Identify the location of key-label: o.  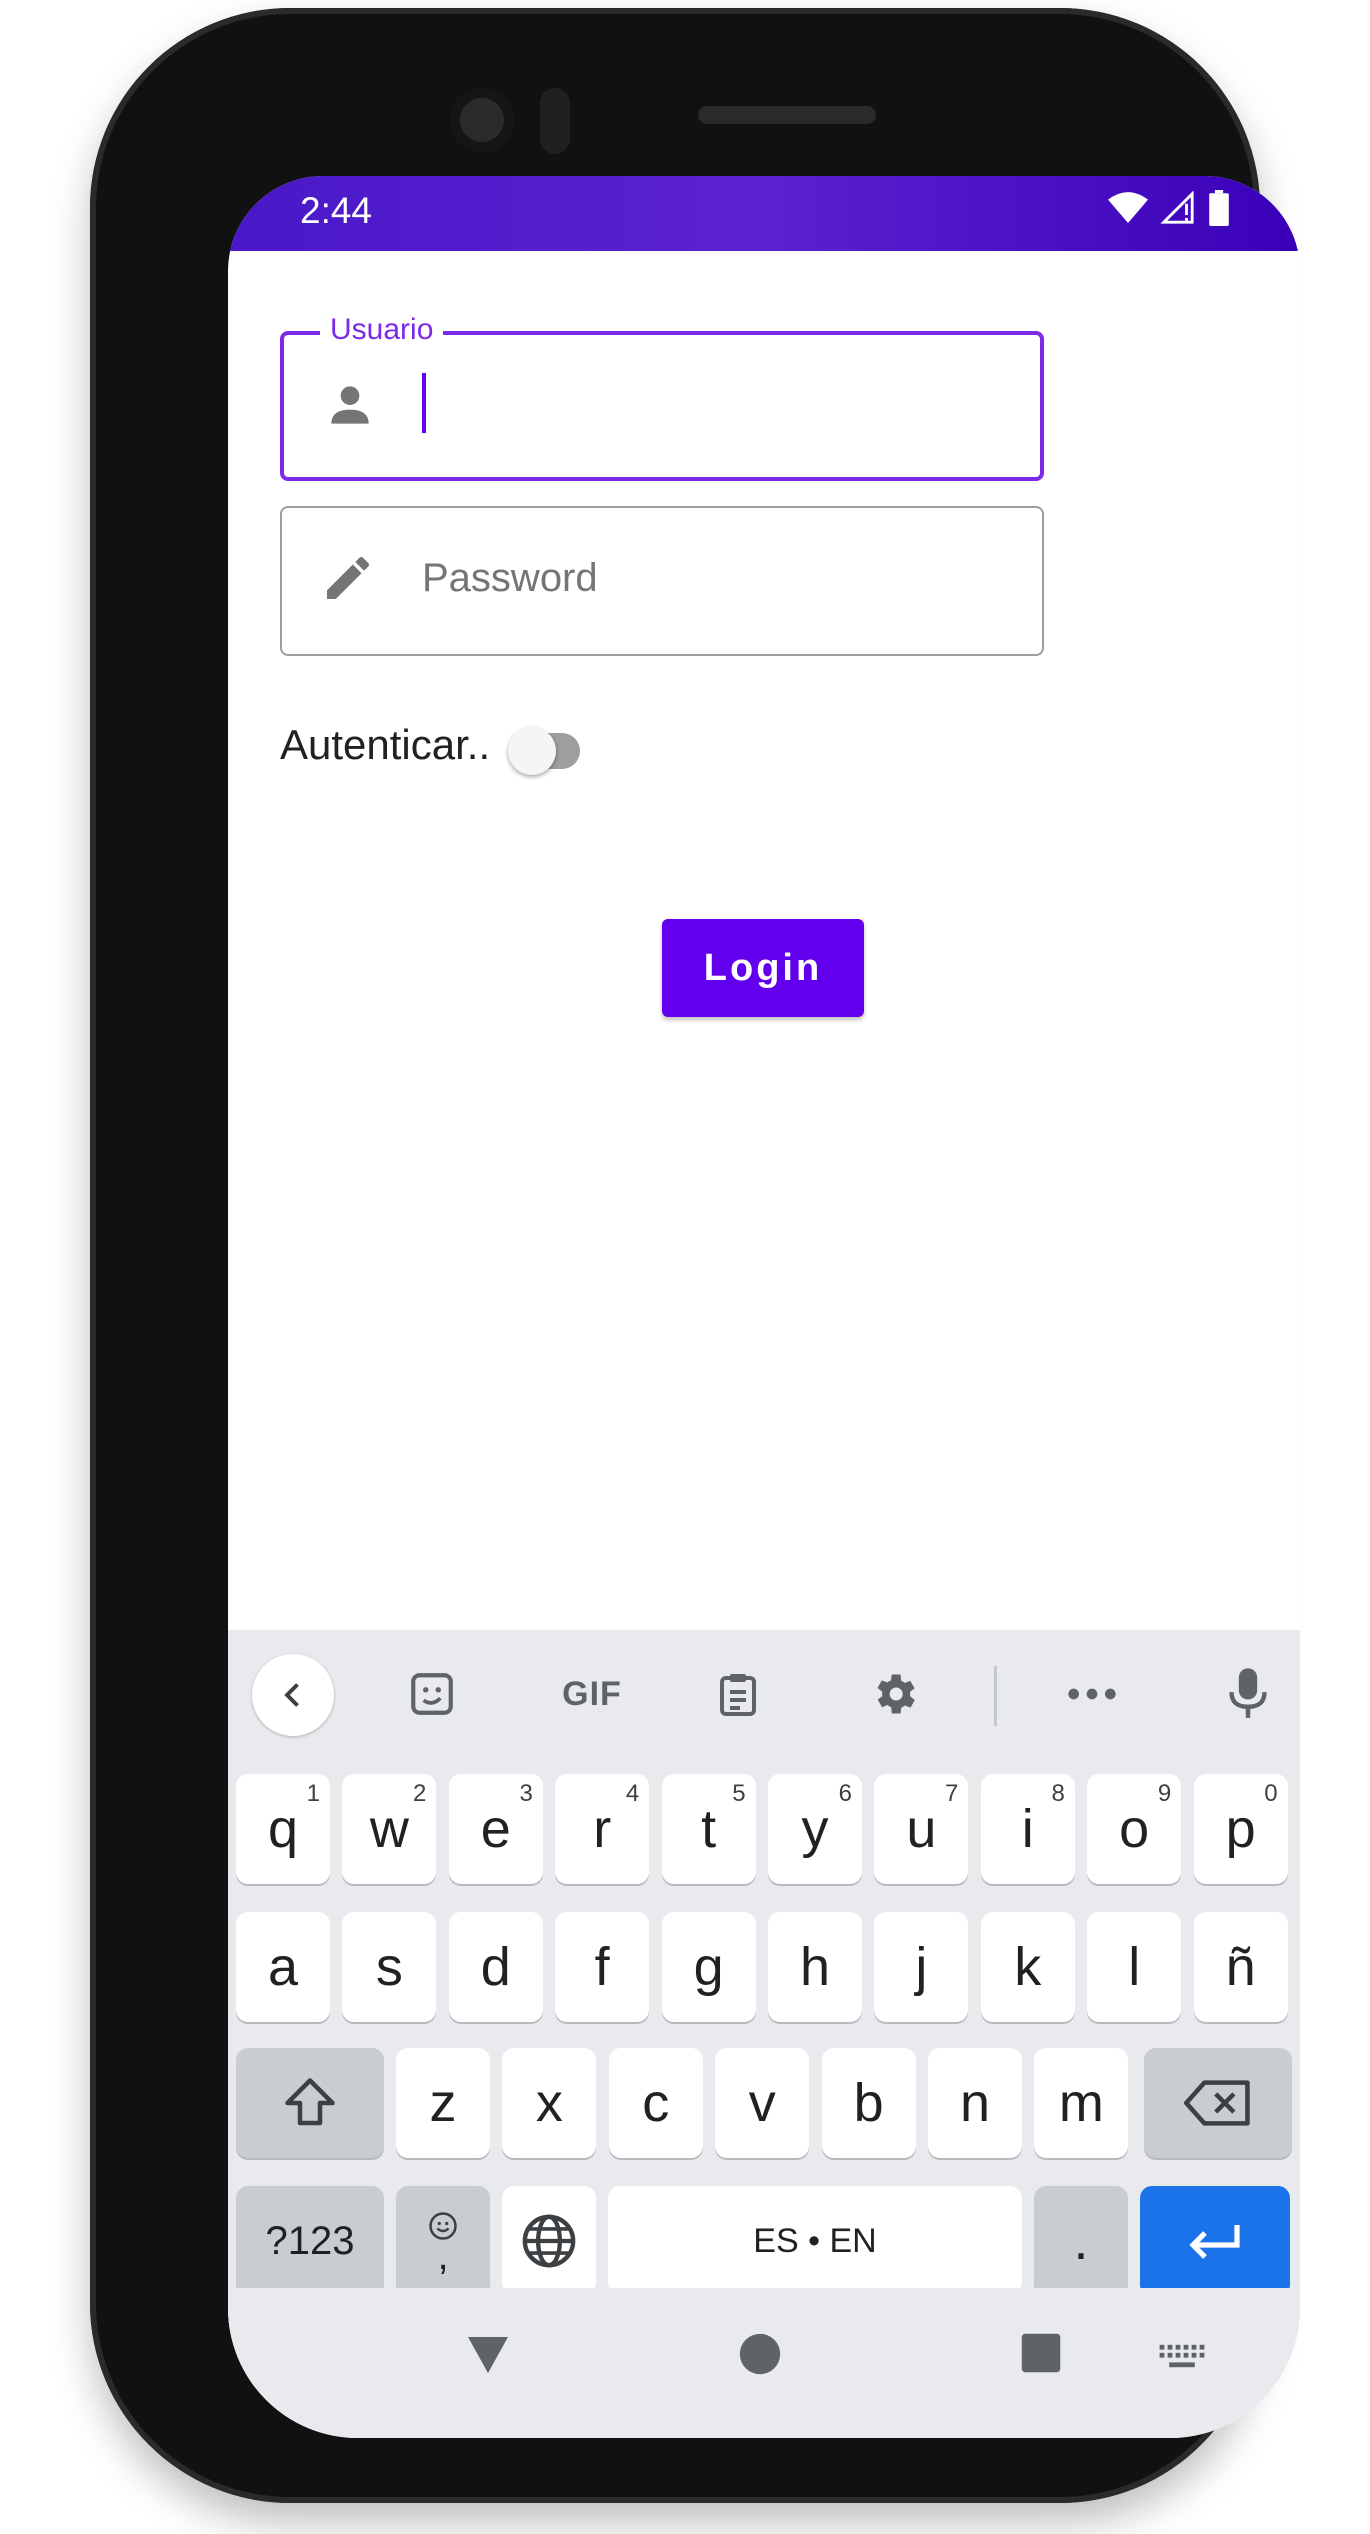
(1134, 1829).